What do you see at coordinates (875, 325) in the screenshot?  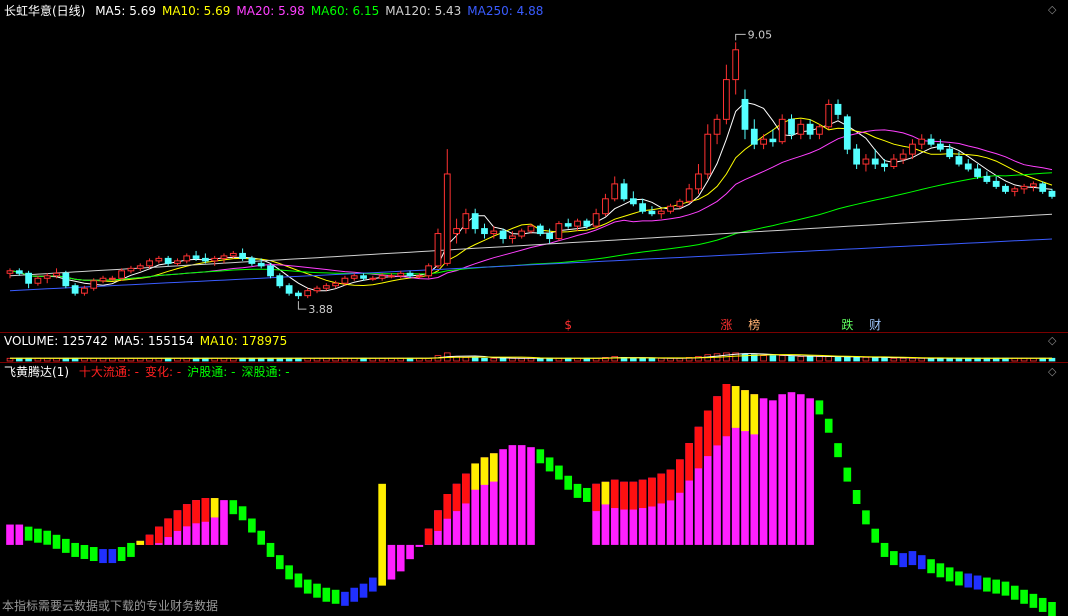 I see `event-marker: 财` at bounding box center [875, 325].